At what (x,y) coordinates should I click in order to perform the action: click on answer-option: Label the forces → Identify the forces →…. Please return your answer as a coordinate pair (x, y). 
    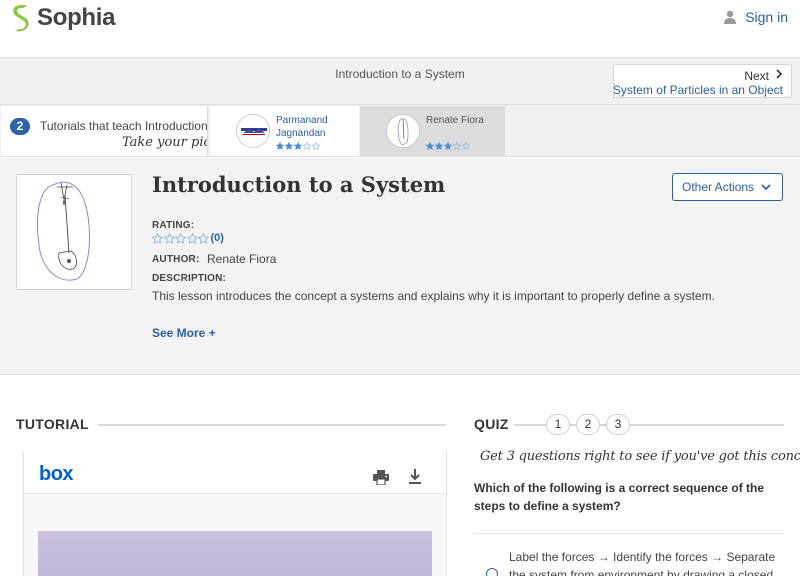
    Looking at the image, I should click on (629, 554).